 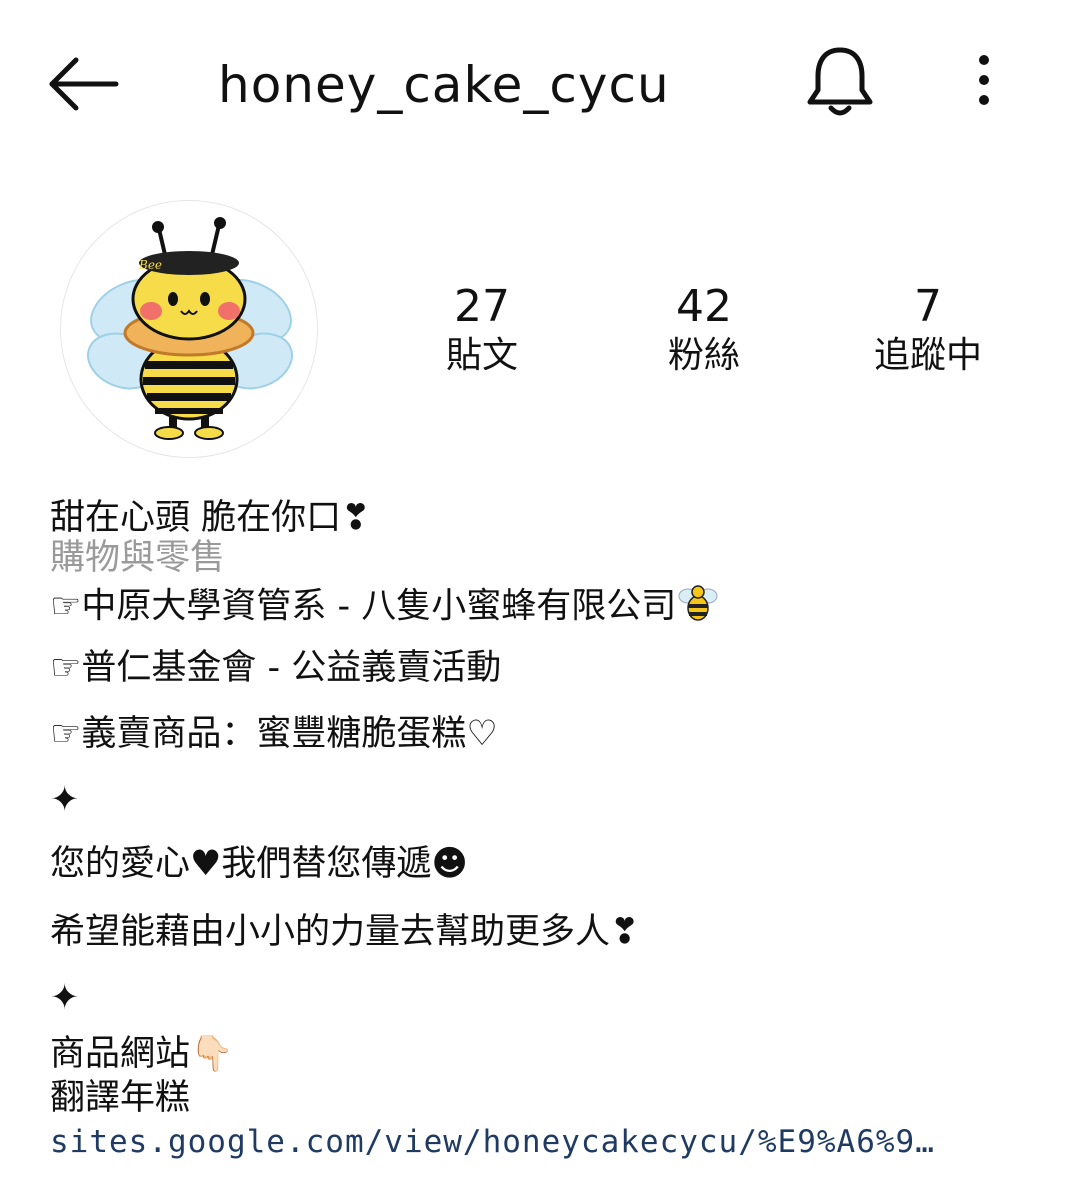 I want to click on more-options-button, so click(x=984, y=82).